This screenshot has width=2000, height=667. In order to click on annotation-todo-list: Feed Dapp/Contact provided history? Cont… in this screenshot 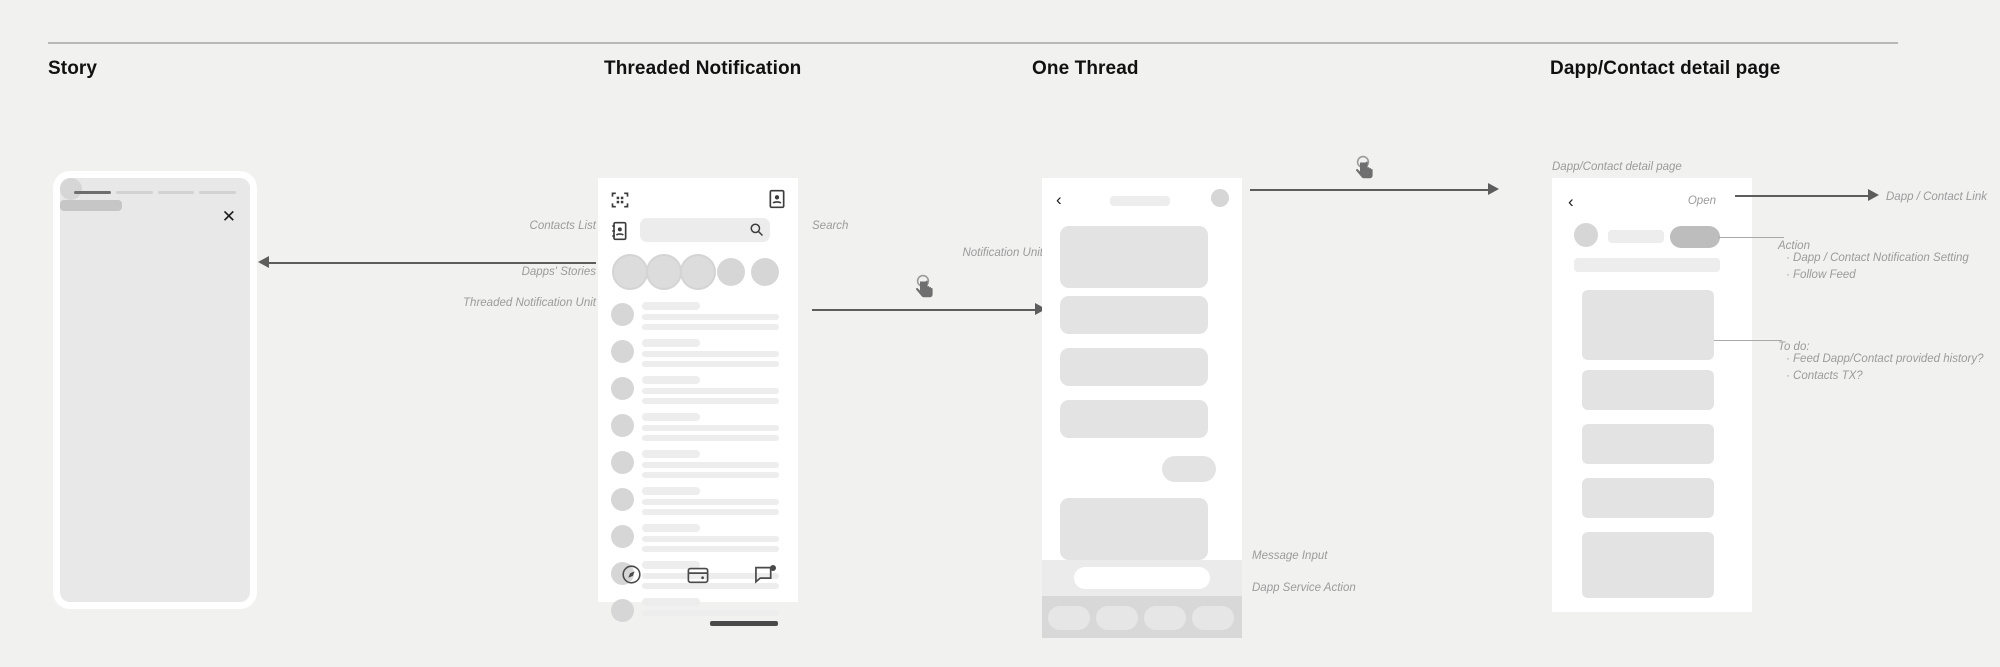, I will do `click(1881, 367)`.